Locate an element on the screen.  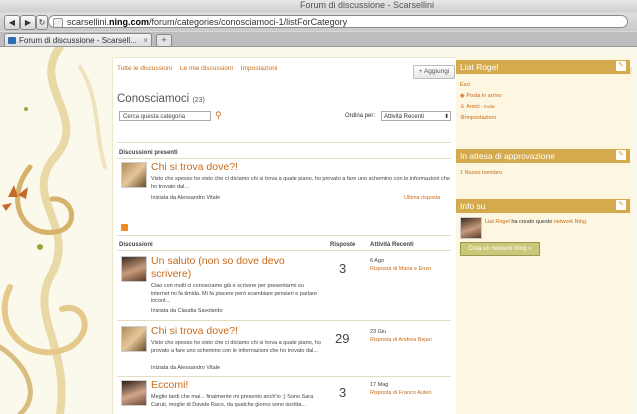
create-network-button: Crea un network Ning » is located at coordinates (500, 249).